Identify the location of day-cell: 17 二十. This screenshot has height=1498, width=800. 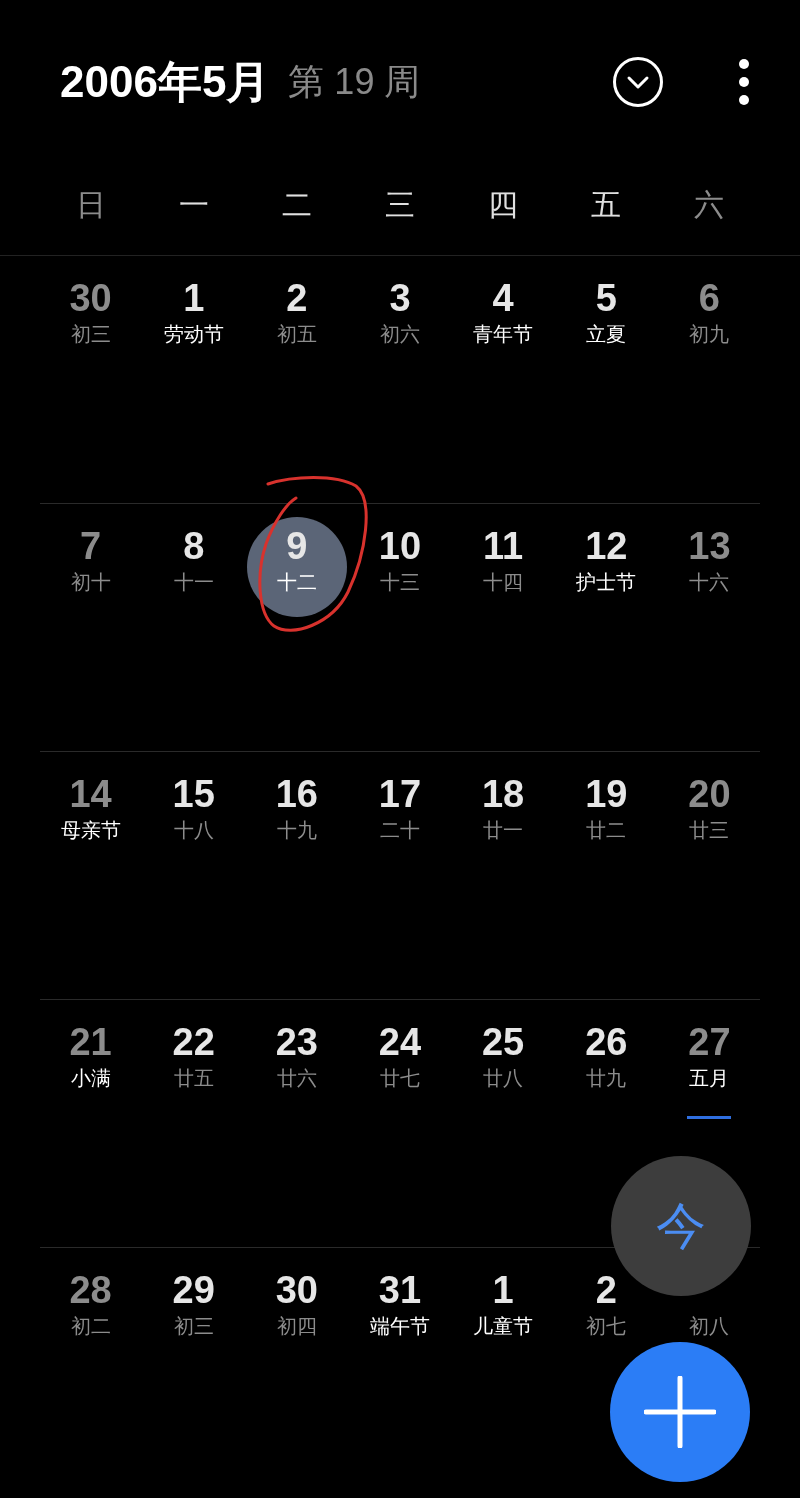
(400, 808).